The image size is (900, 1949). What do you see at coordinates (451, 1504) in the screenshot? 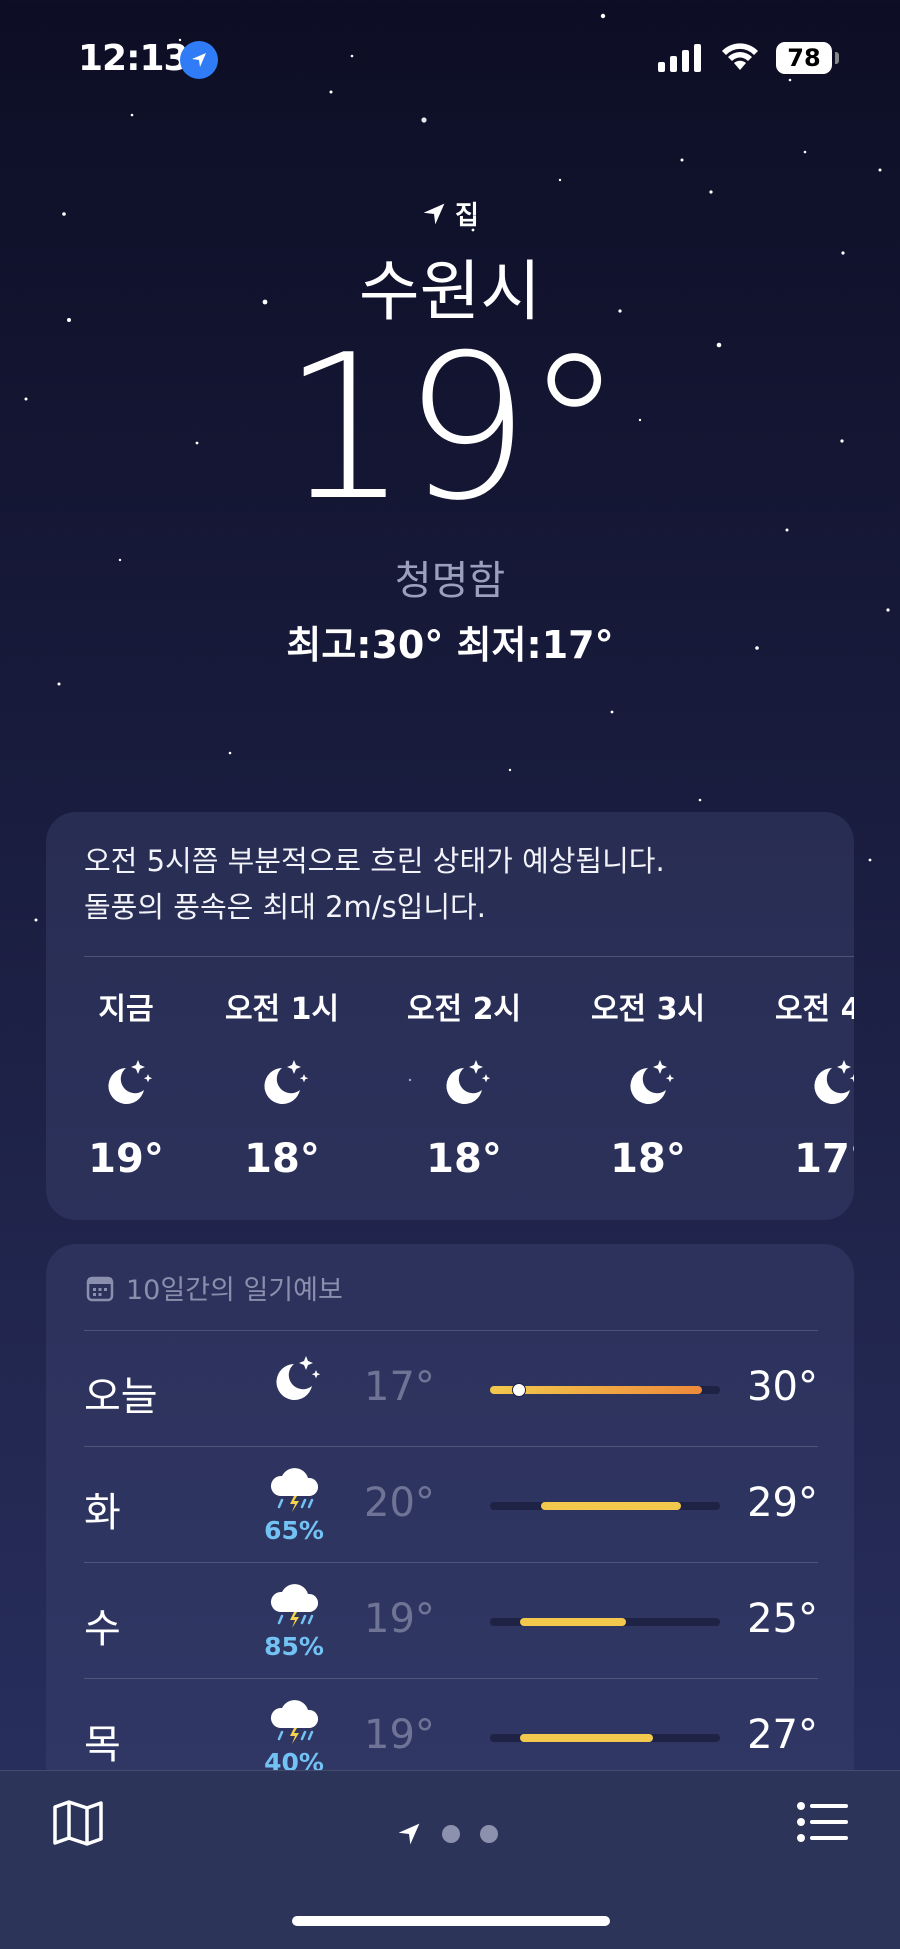
I see `forecast-row: 화 65% 20° 29°` at bounding box center [451, 1504].